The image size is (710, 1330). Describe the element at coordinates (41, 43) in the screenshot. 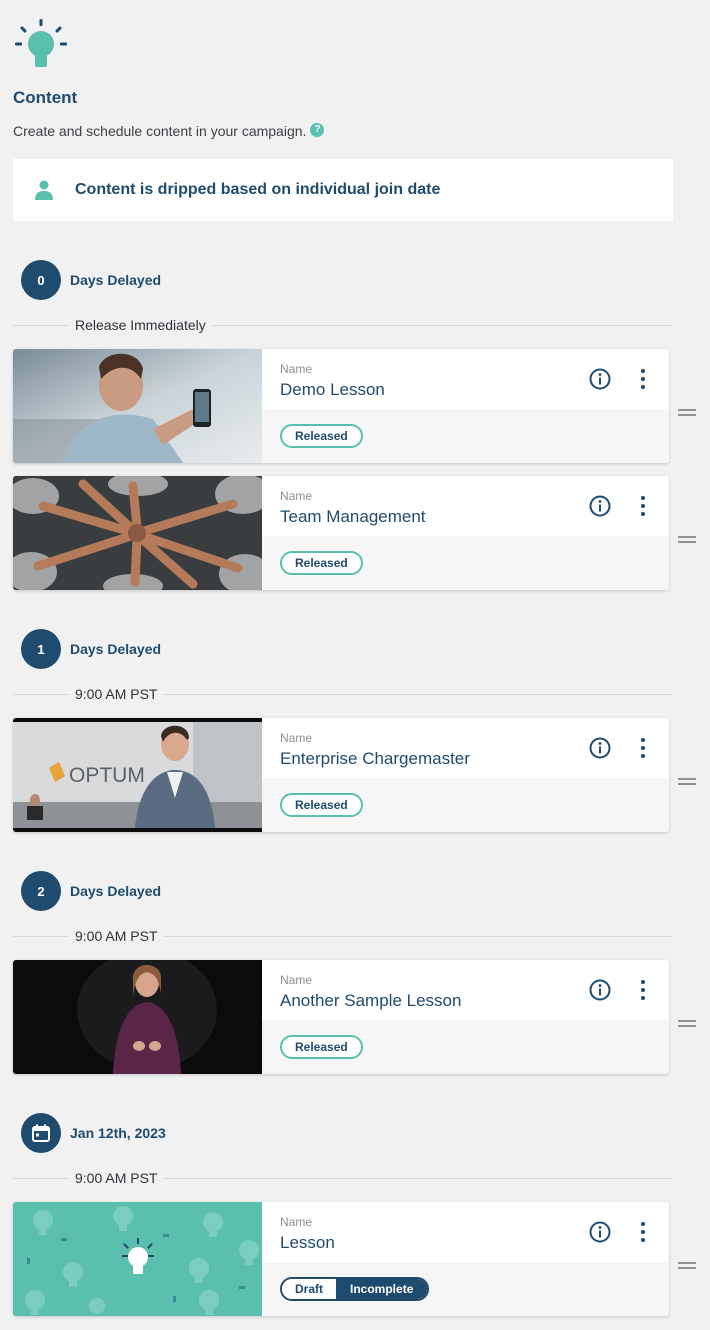

I see `lightbulb-icon` at that location.